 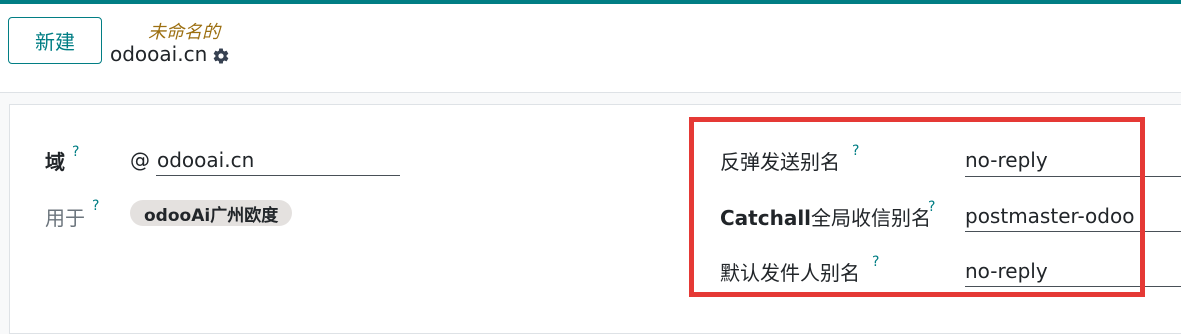 What do you see at coordinates (766, 218) in the screenshot?
I see `catchall-label-prefix: Catchall` at bounding box center [766, 218].